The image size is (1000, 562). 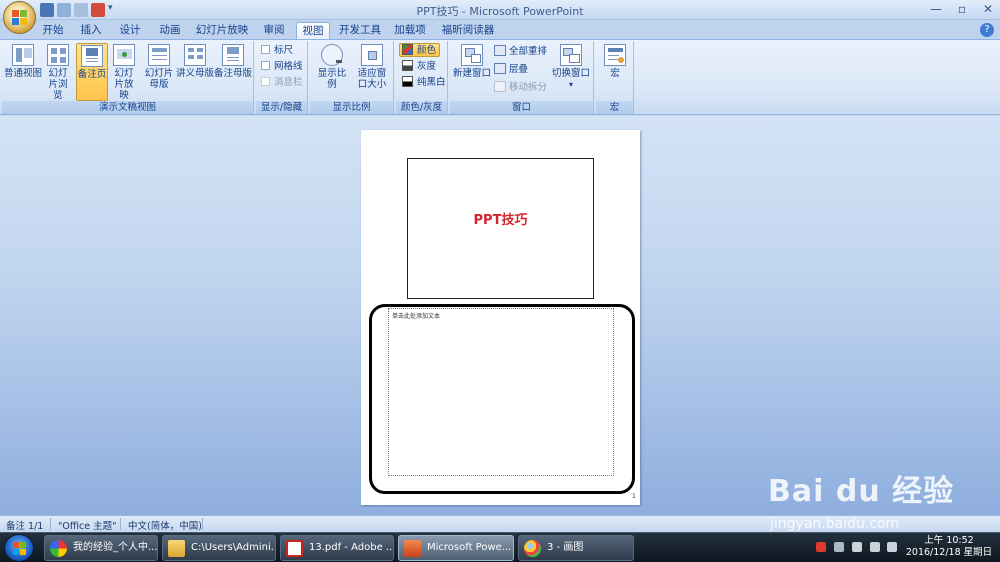 I want to click on switch-windows-button: 切换窗口 ▾, so click(x=571, y=66).